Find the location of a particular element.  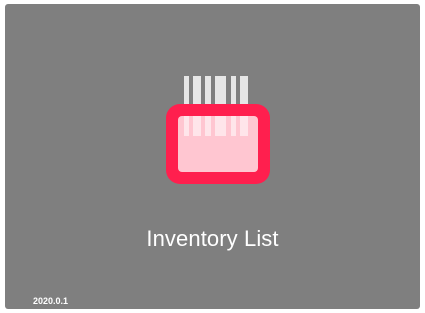

app-title: Inventory List is located at coordinates (212, 238).